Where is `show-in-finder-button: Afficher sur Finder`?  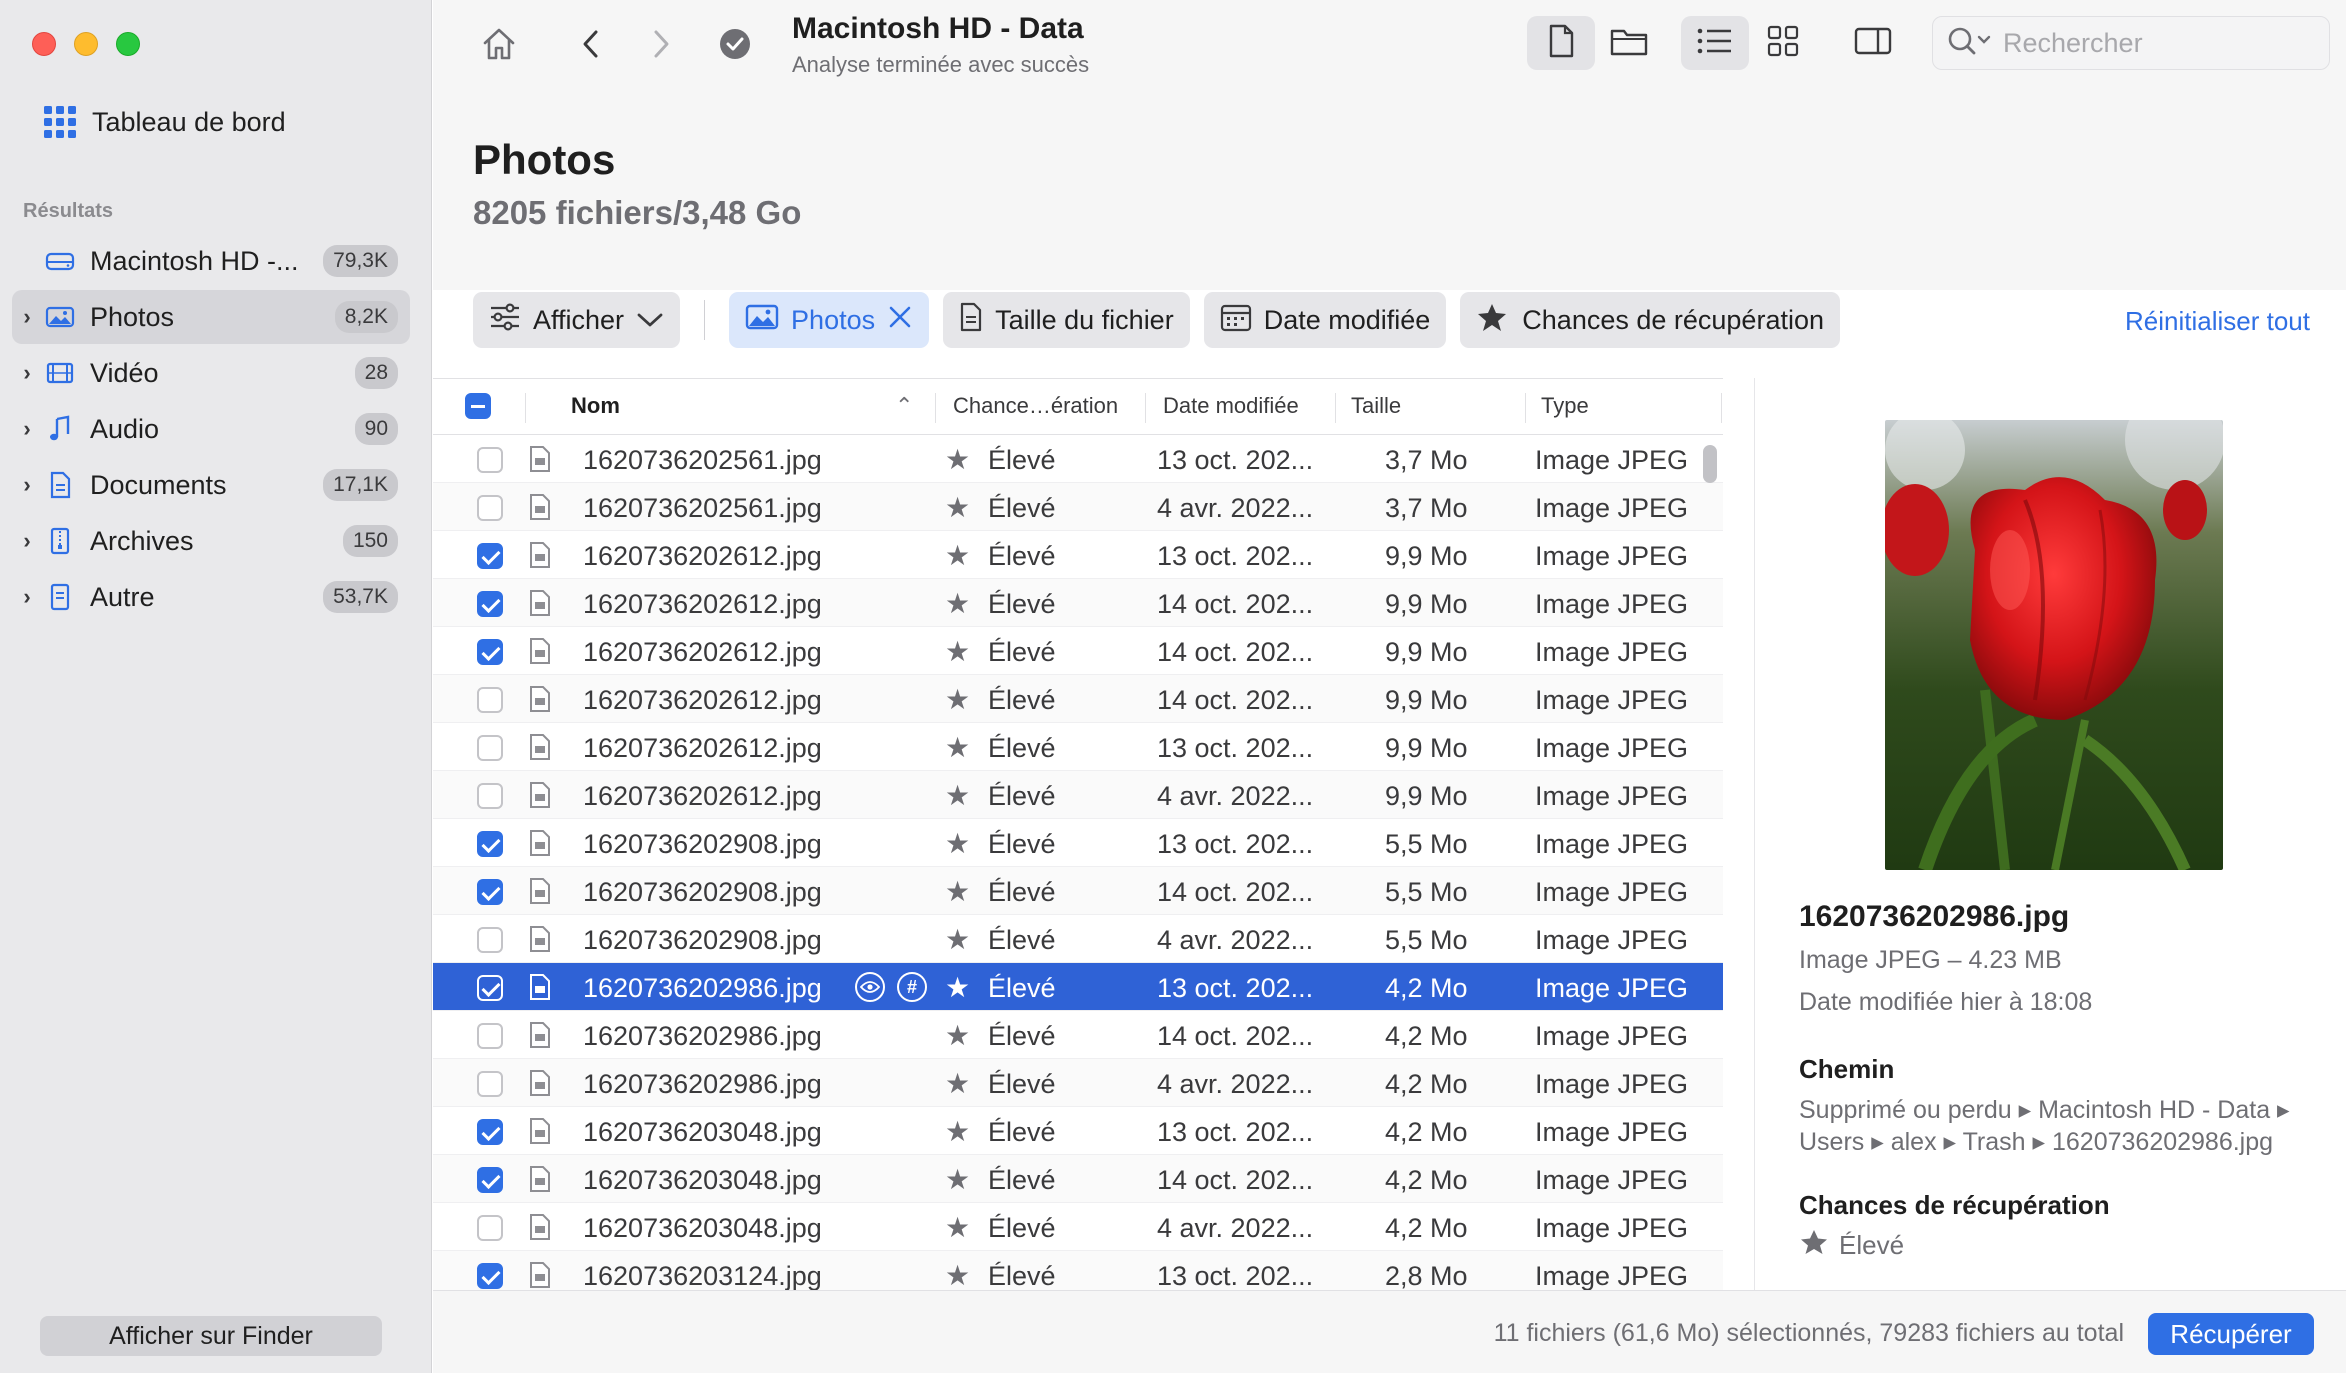
show-in-finder-button: Afficher sur Finder is located at coordinates (211, 1336).